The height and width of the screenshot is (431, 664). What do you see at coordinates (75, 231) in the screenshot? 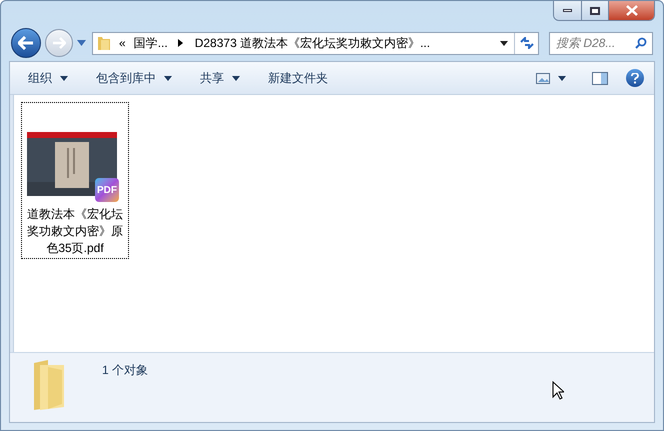
I see `file-name: 道教法本《宏化坛奖功敕文内密》原色35页.pdf` at bounding box center [75, 231].